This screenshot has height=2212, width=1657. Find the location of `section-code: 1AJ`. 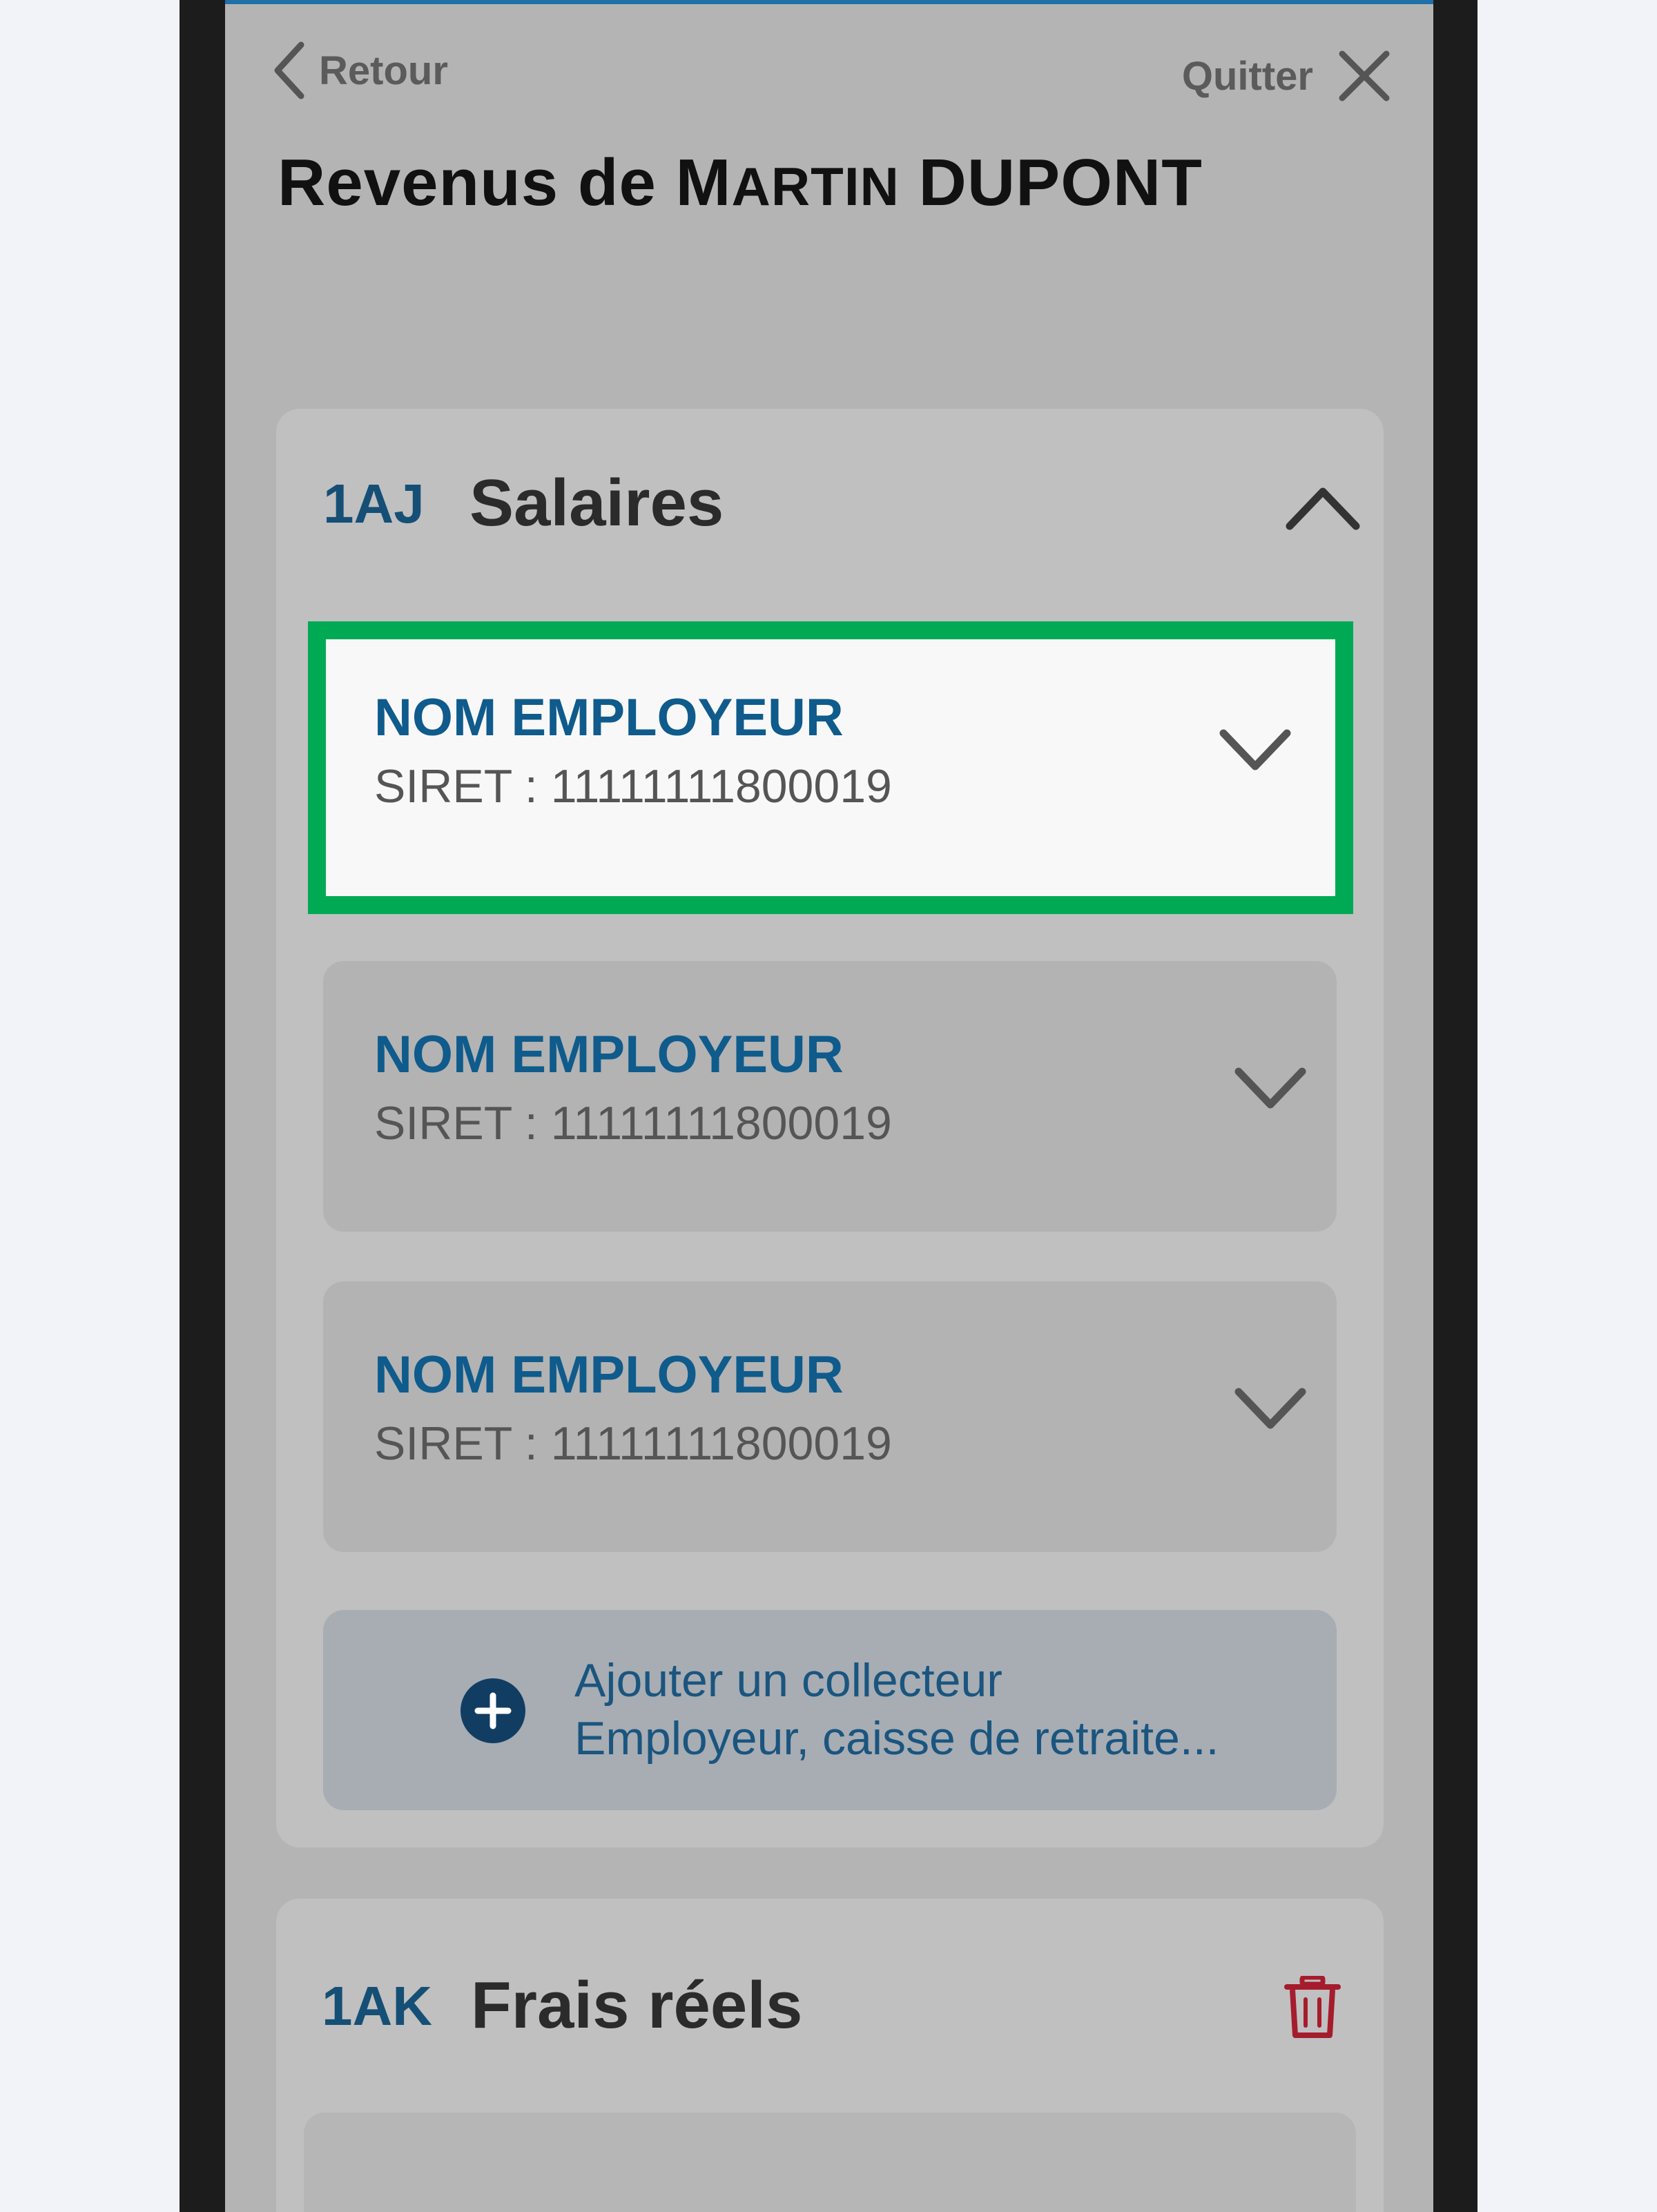

section-code: 1AJ is located at coordinates (374, 504).